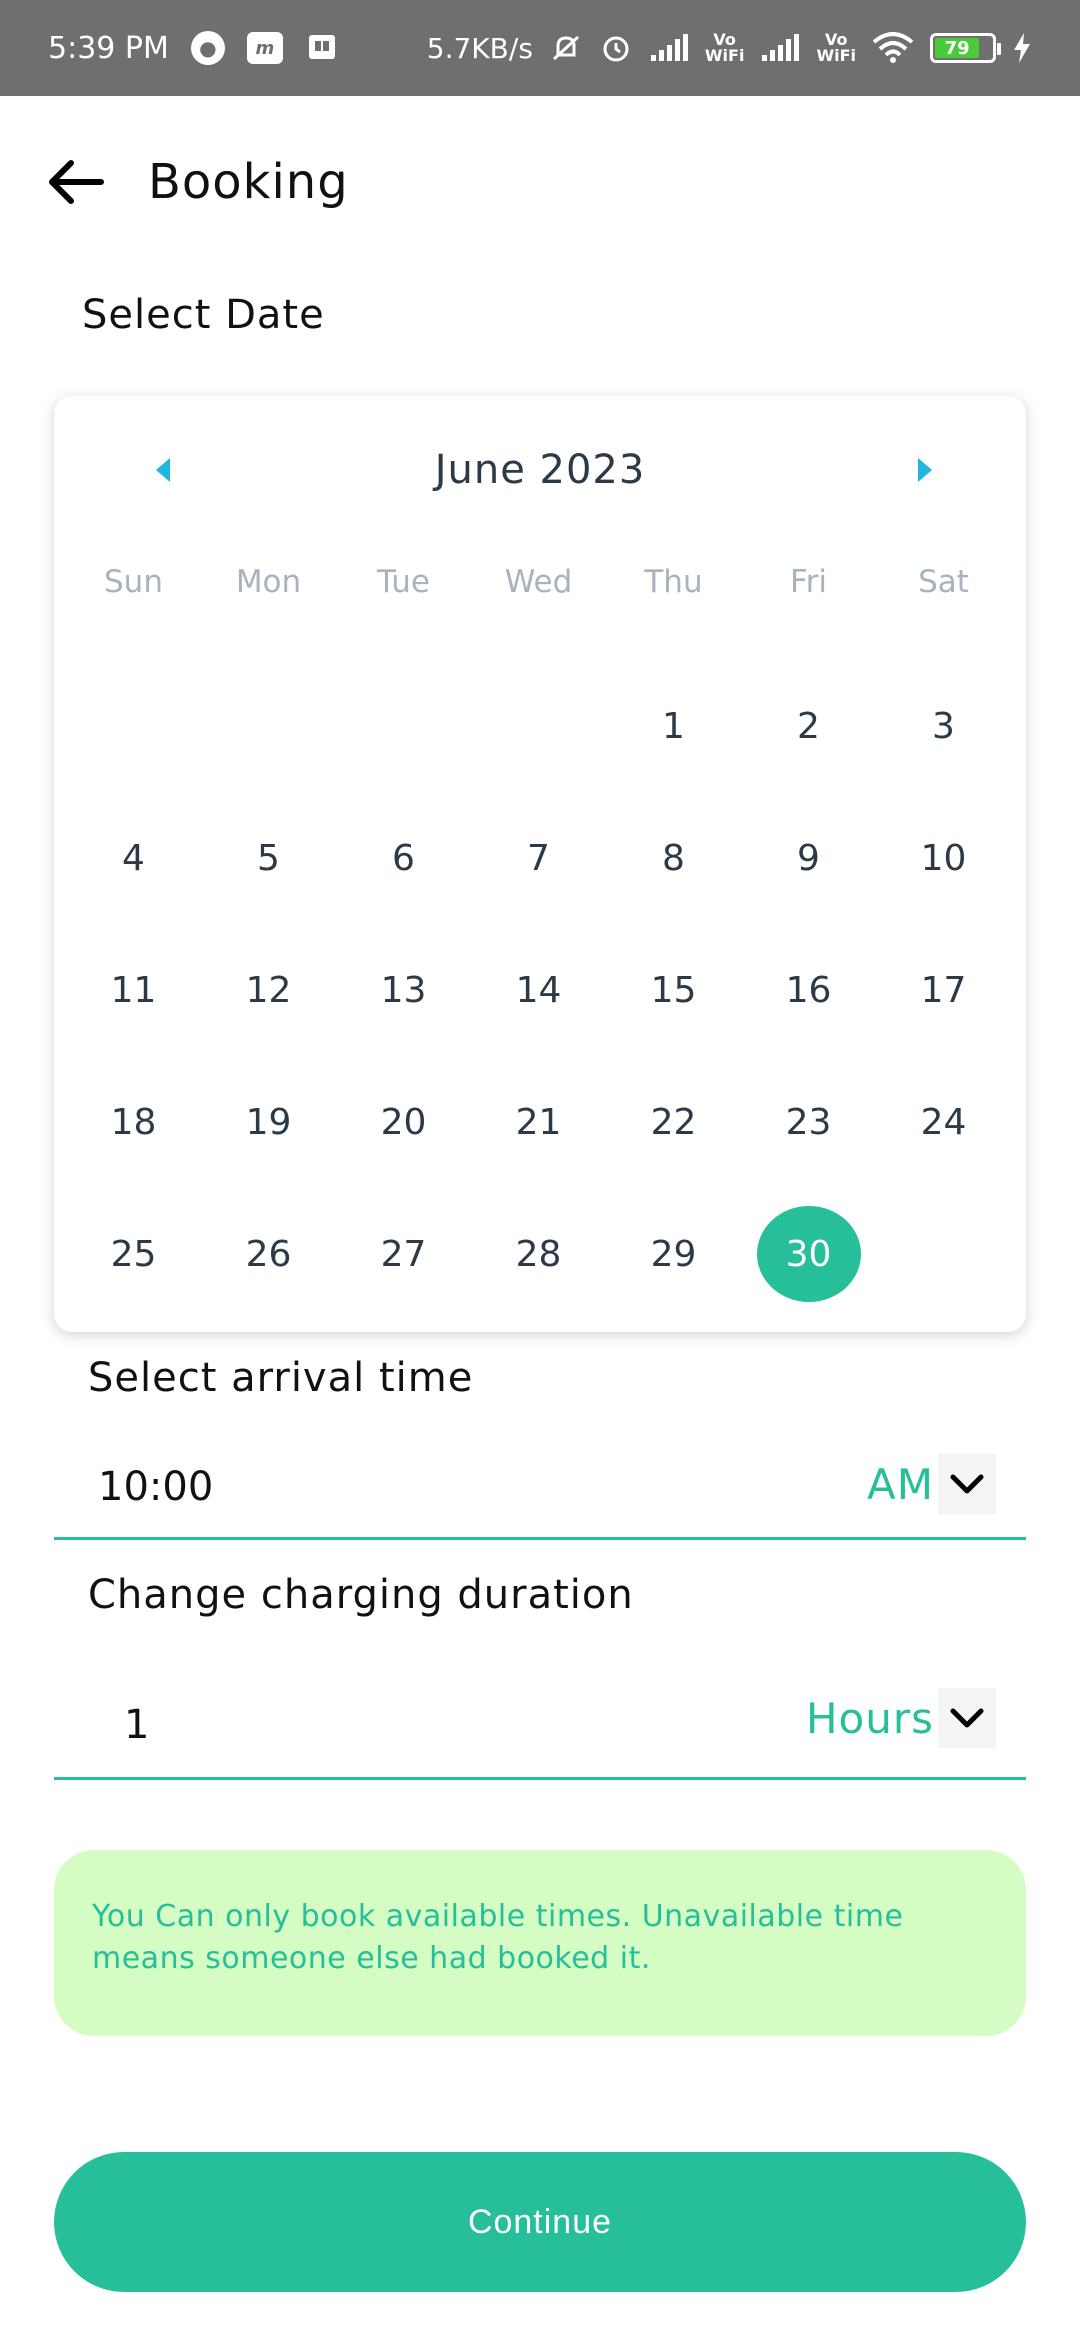  Describe the element at coordinates (780, 48) in the screenshot. I see `signal-2-icon` at that location.